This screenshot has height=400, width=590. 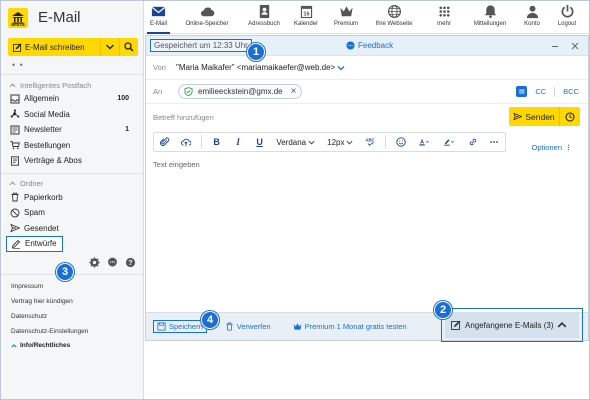 What do you see at coordinates (532, 12) in the screenshot?
I see `user-icon` at bounding box center [532, 12].